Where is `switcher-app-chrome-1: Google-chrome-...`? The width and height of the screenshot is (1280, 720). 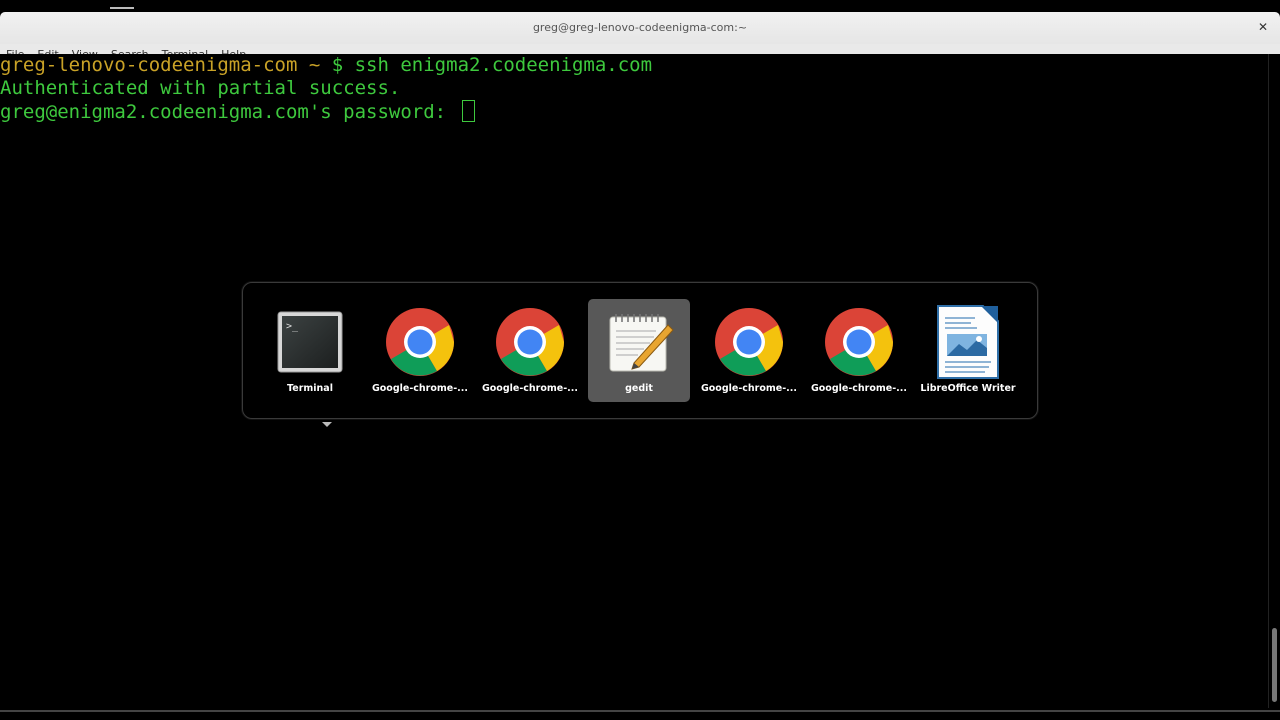 switcher-app-chrome-1: Google-chrome-... is located at coordinates (420, 350).